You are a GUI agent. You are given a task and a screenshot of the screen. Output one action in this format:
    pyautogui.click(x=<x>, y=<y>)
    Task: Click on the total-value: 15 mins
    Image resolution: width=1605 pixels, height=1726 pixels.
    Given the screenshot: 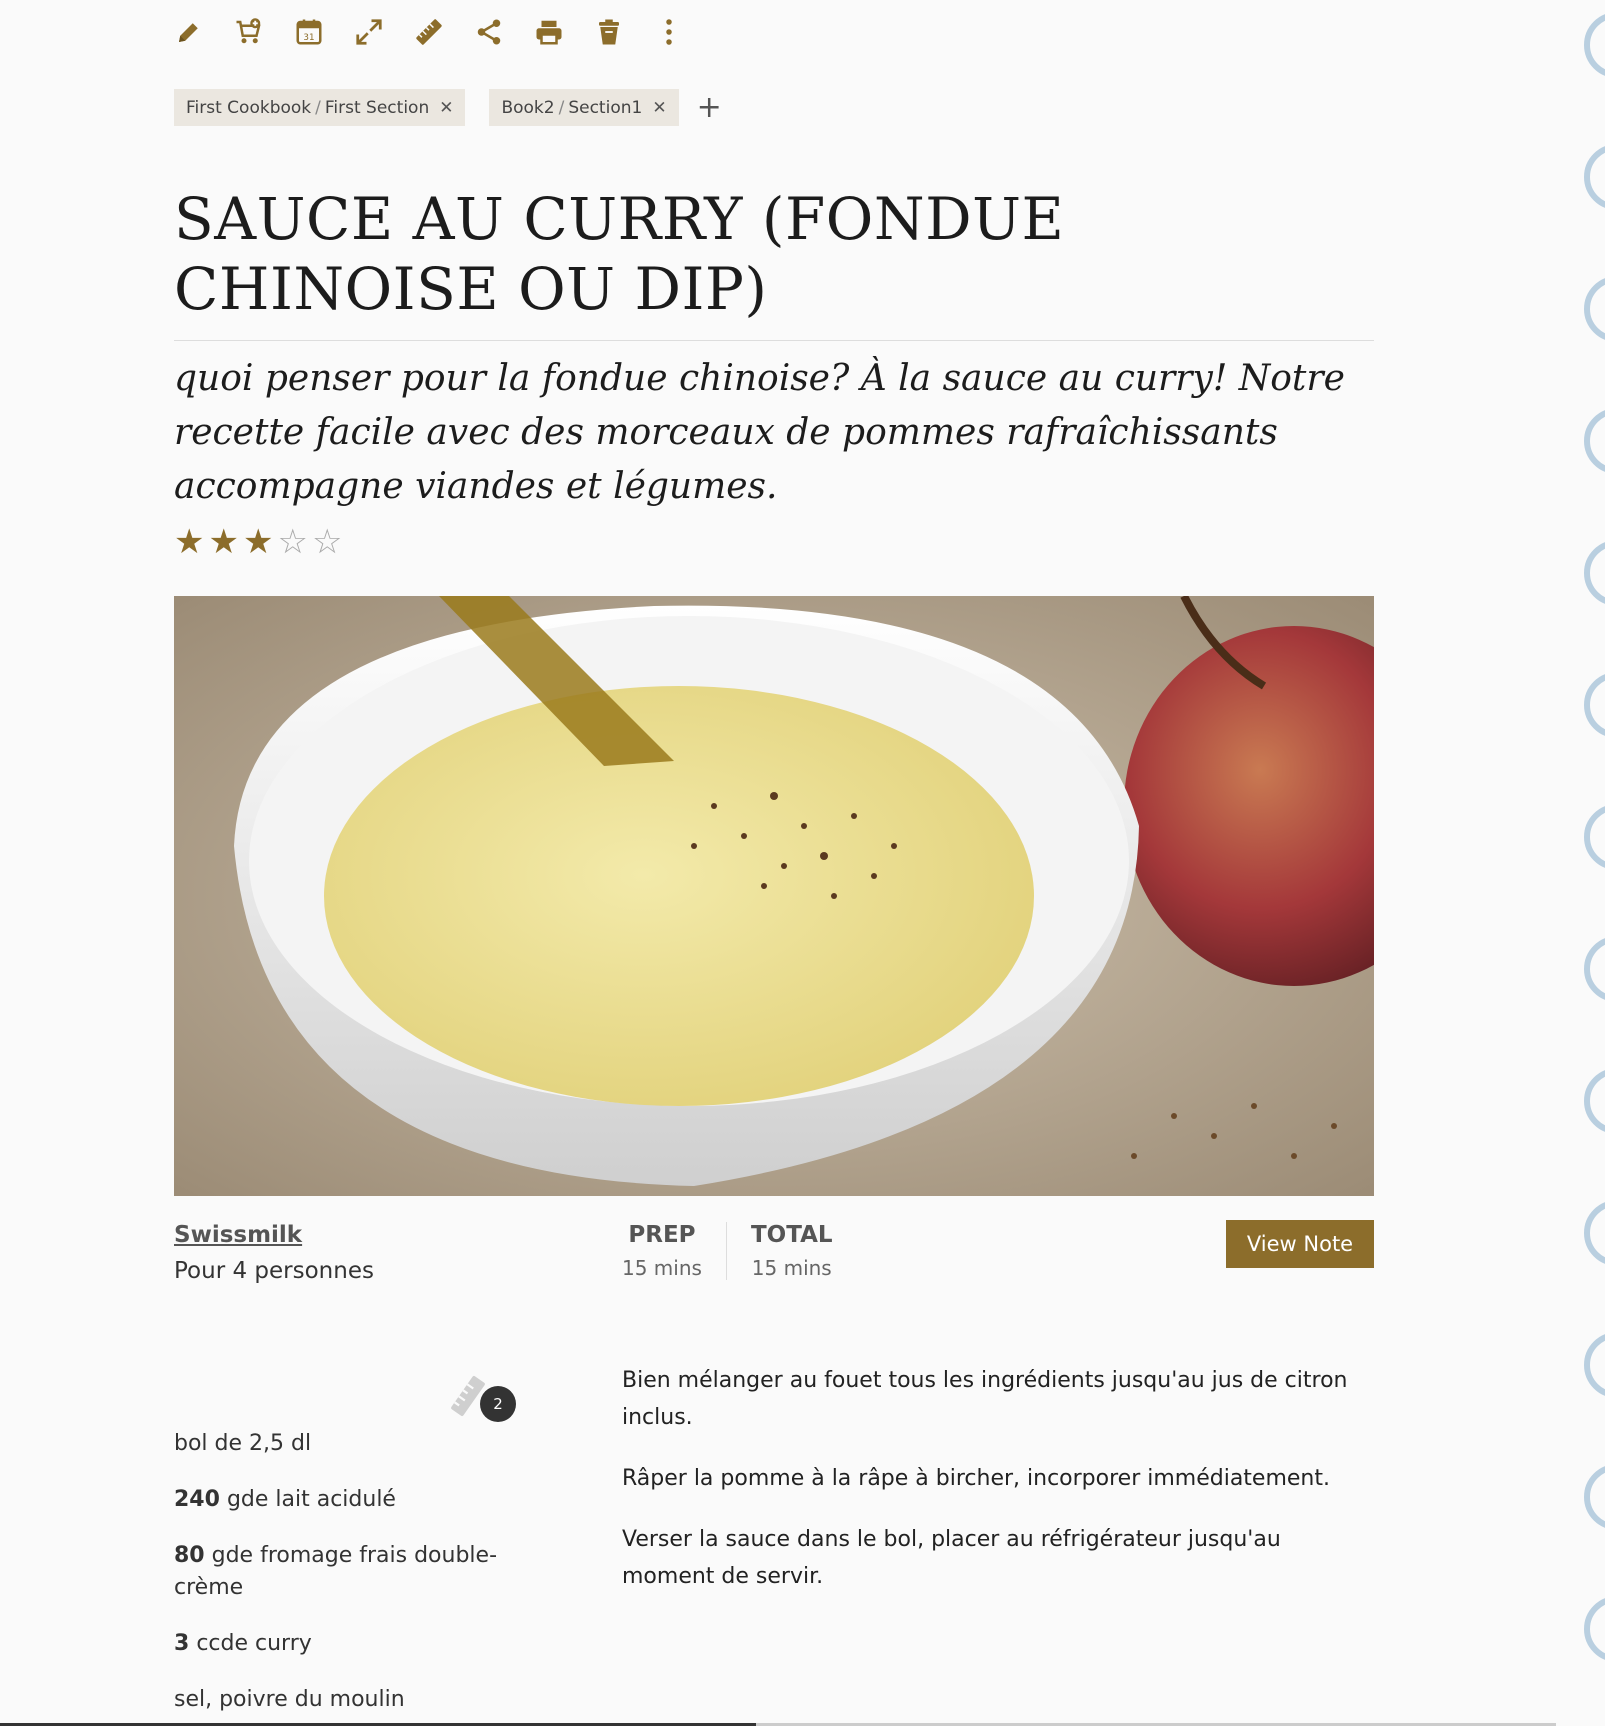 What is the action you would take?
    pyautogui.click(x=791, y=1268)
    